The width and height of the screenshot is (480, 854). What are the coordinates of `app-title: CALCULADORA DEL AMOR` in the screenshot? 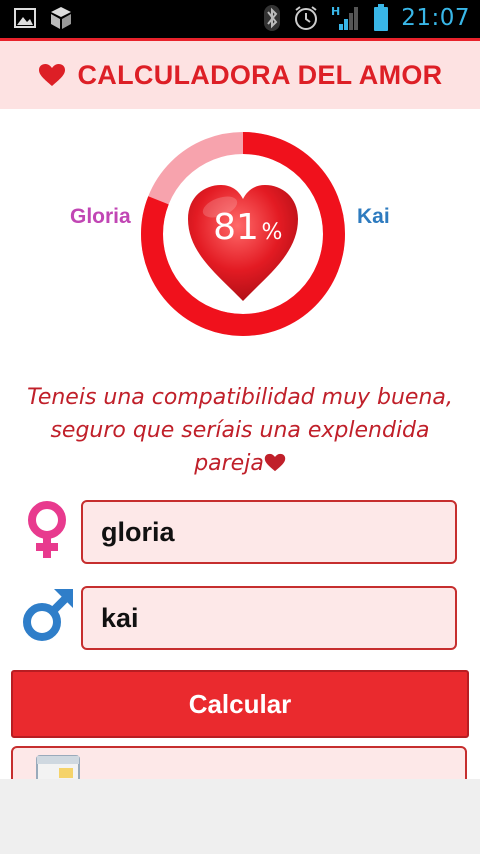 It's located at (260, 74).